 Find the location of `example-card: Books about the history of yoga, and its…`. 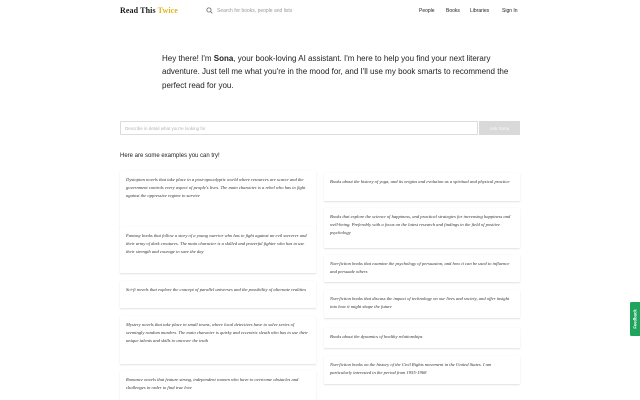

example-card: Books about the history of yoga, and its… is located at coordinates (422, 187).